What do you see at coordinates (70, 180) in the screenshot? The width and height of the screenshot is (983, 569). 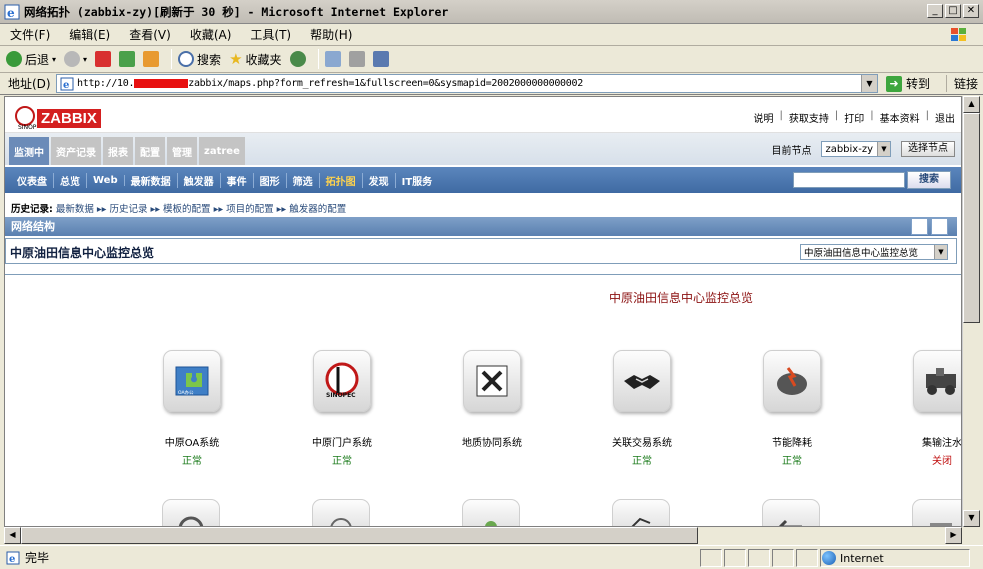 I see `submenu-overview: 总览` at bounding box center [70, 180].